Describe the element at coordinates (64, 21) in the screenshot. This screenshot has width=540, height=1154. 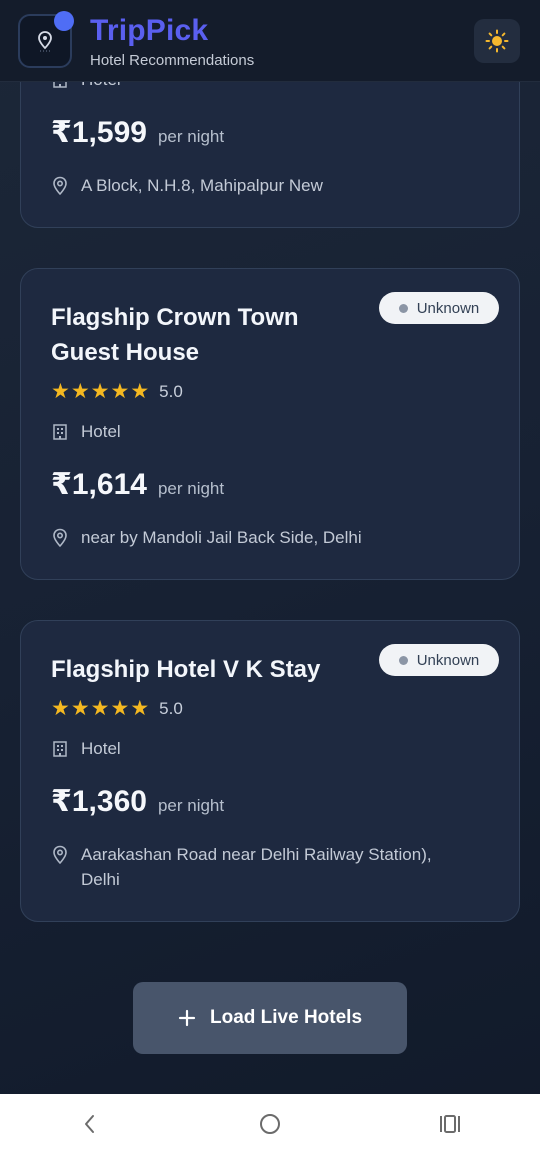
I see `notification-dot` at that location.